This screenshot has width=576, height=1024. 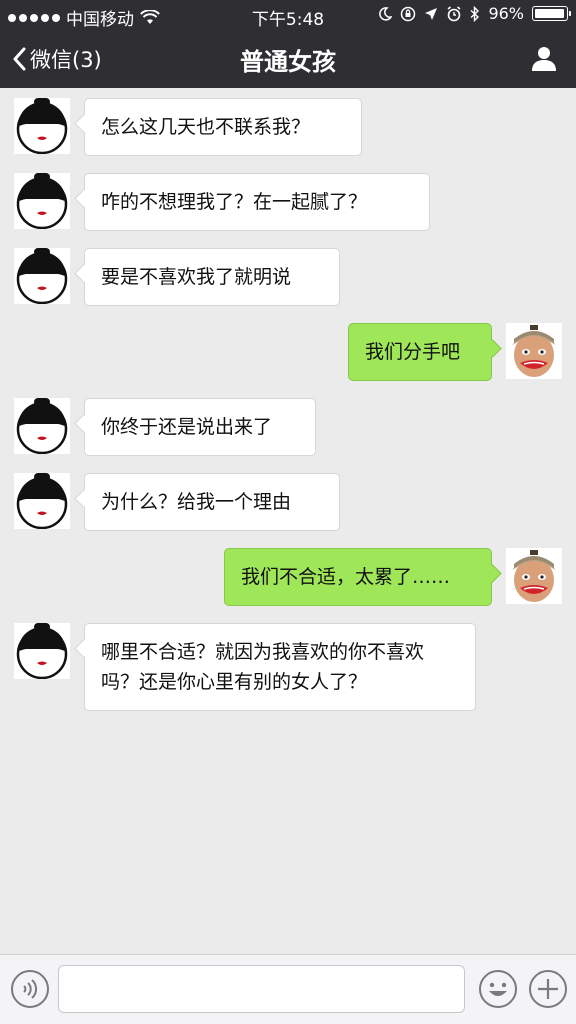 I want to click on message-bubble: 哪里不合适？就因为我喜欢的你不喜欢吗？还是你心里有别的女人了？, so click(x=280, y=667).